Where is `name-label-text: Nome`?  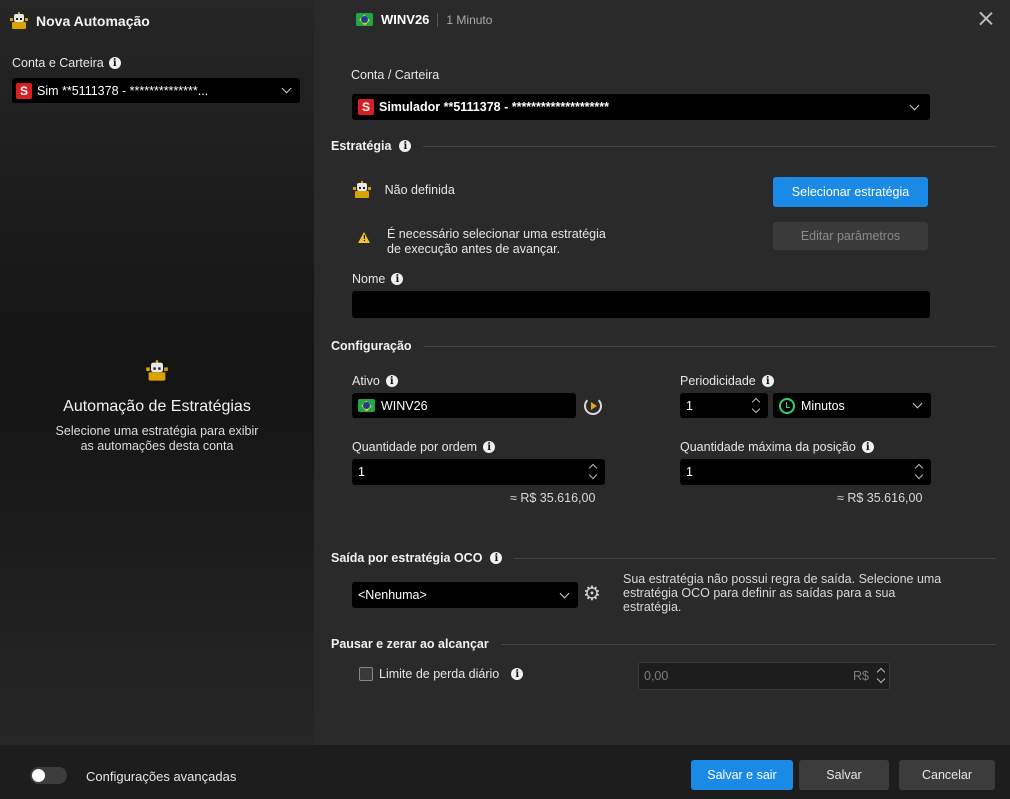 name-label-text: Nome is located at coordinates (369, 279).